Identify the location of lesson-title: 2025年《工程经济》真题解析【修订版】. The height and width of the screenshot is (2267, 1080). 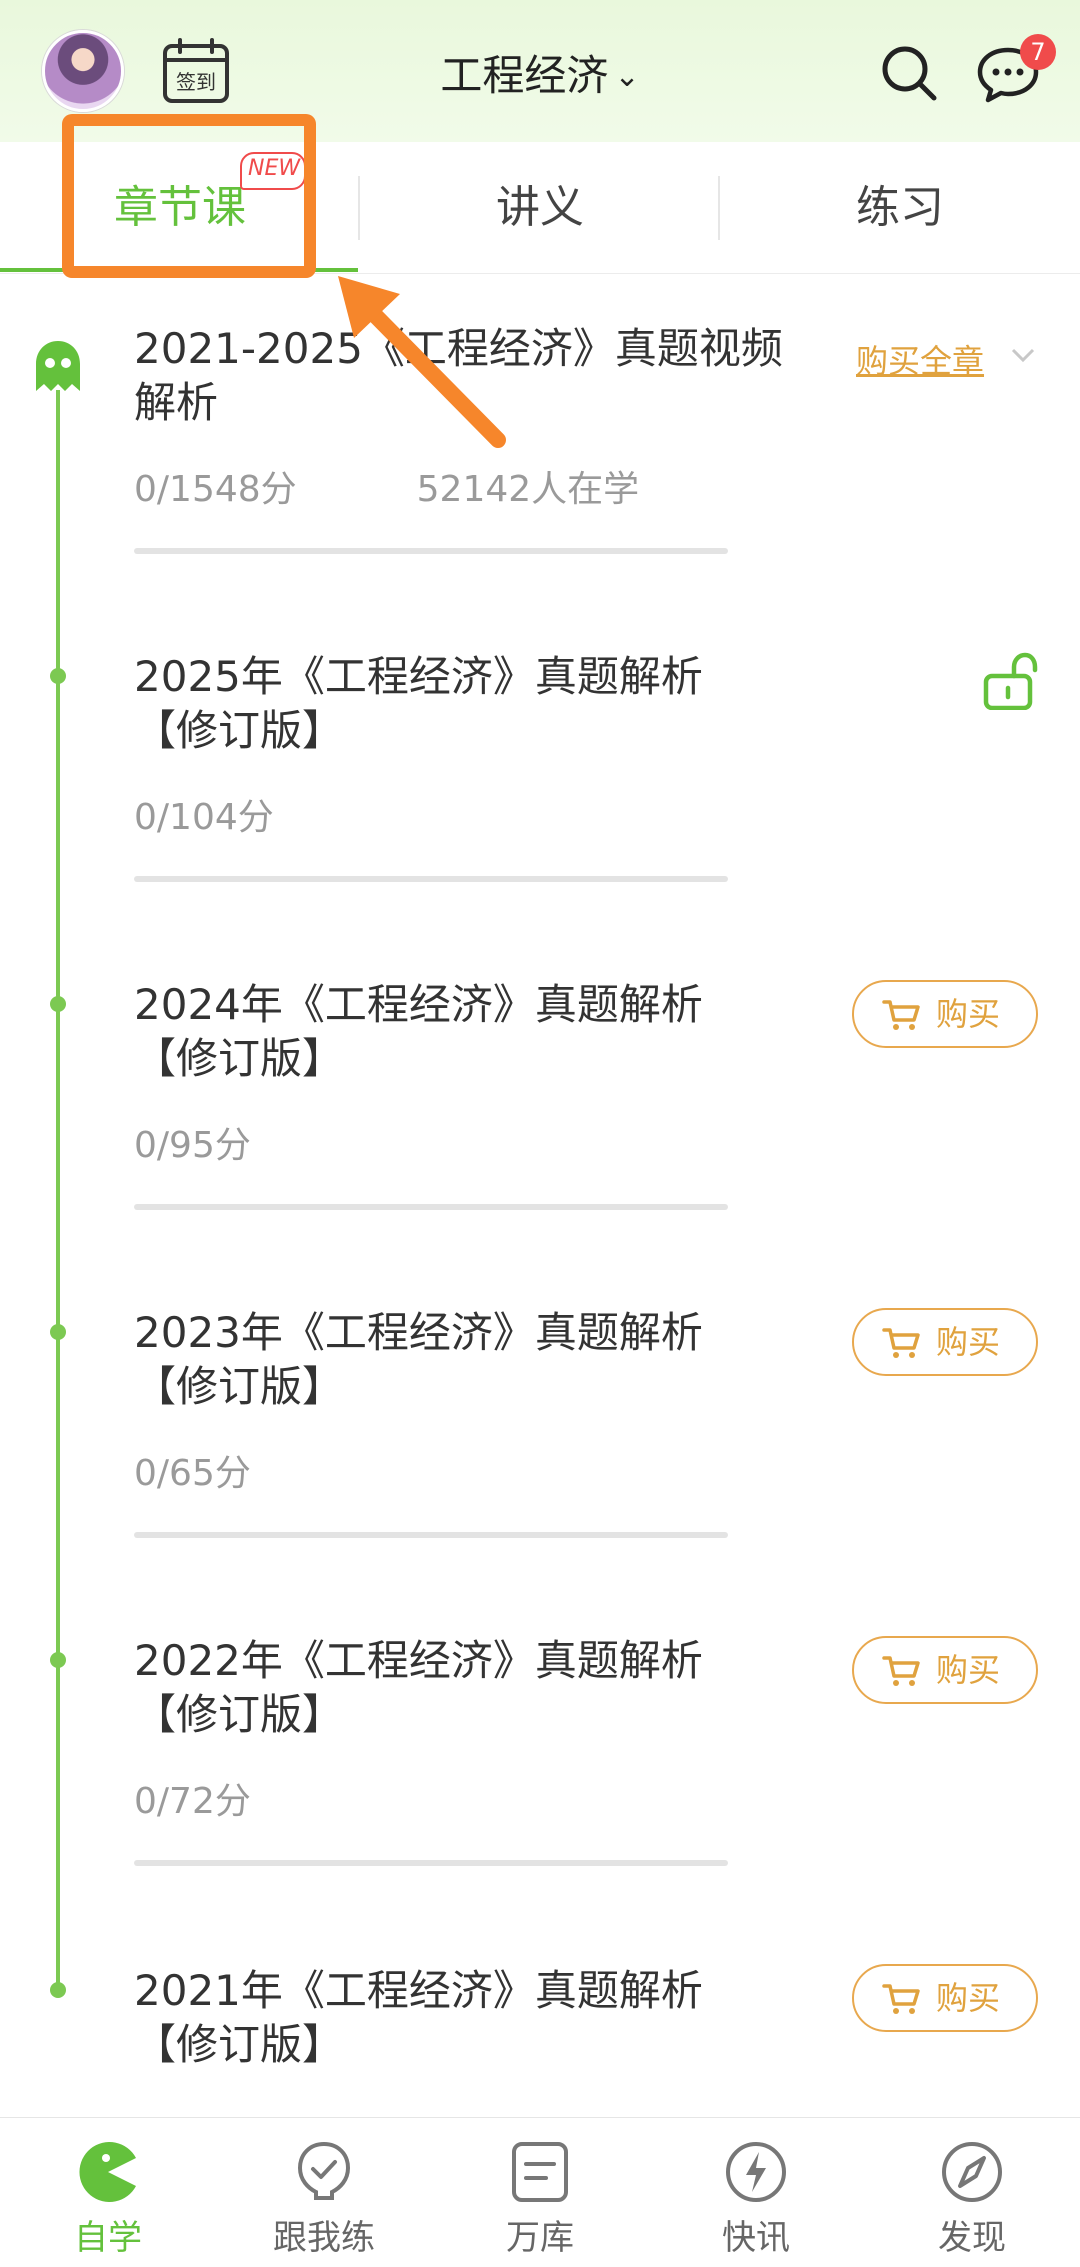
(418, 703).